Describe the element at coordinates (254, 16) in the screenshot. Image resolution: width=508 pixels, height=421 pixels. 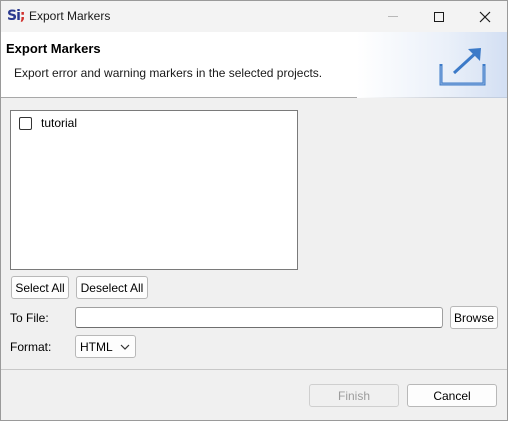
I see `title-bar: Si; Export Markers` at that location.